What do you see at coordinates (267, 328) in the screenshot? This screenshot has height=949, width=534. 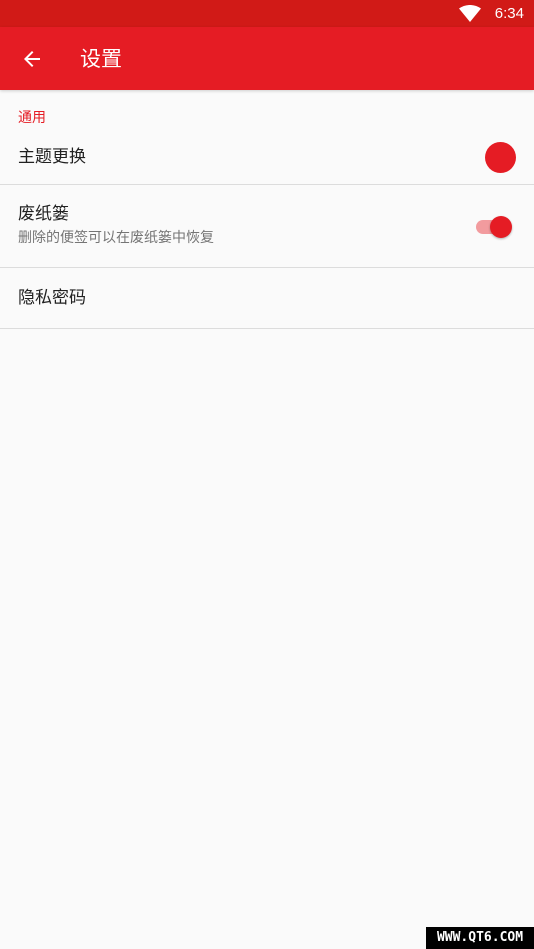 I see `divider` at bounding box center [267, 328].